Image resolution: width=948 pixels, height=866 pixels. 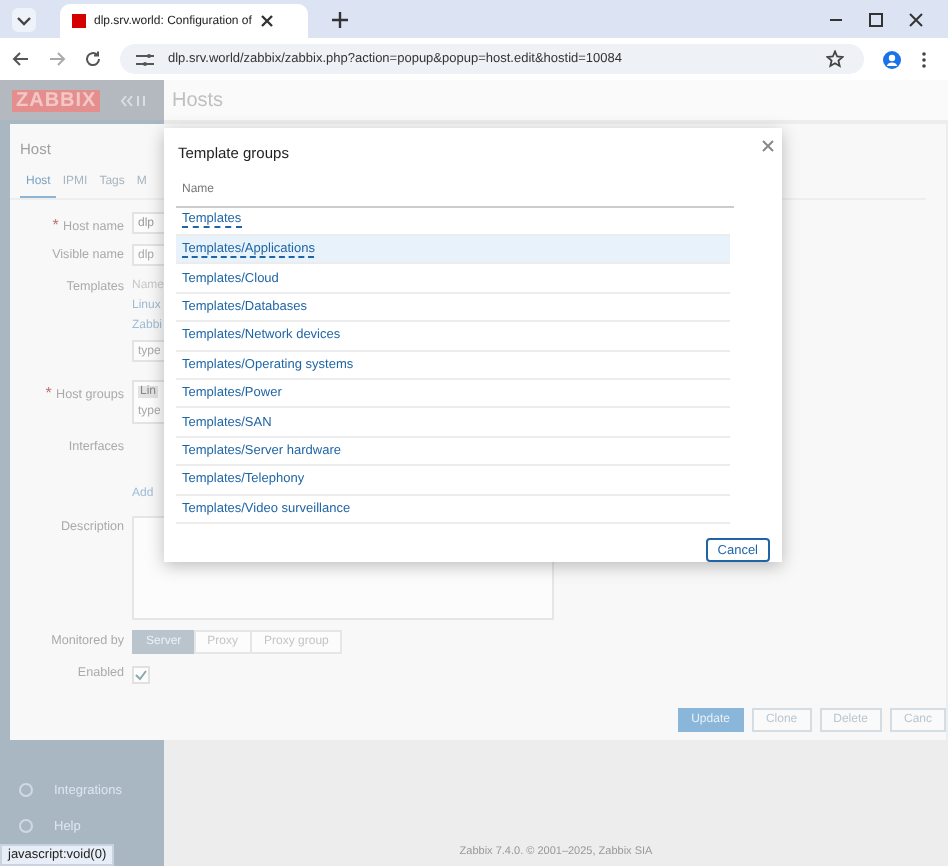 What do you see at coordinates (79, 21) in the screenshot?
I see `zabbix-favicon-icon` at bounding box center [79, 21].